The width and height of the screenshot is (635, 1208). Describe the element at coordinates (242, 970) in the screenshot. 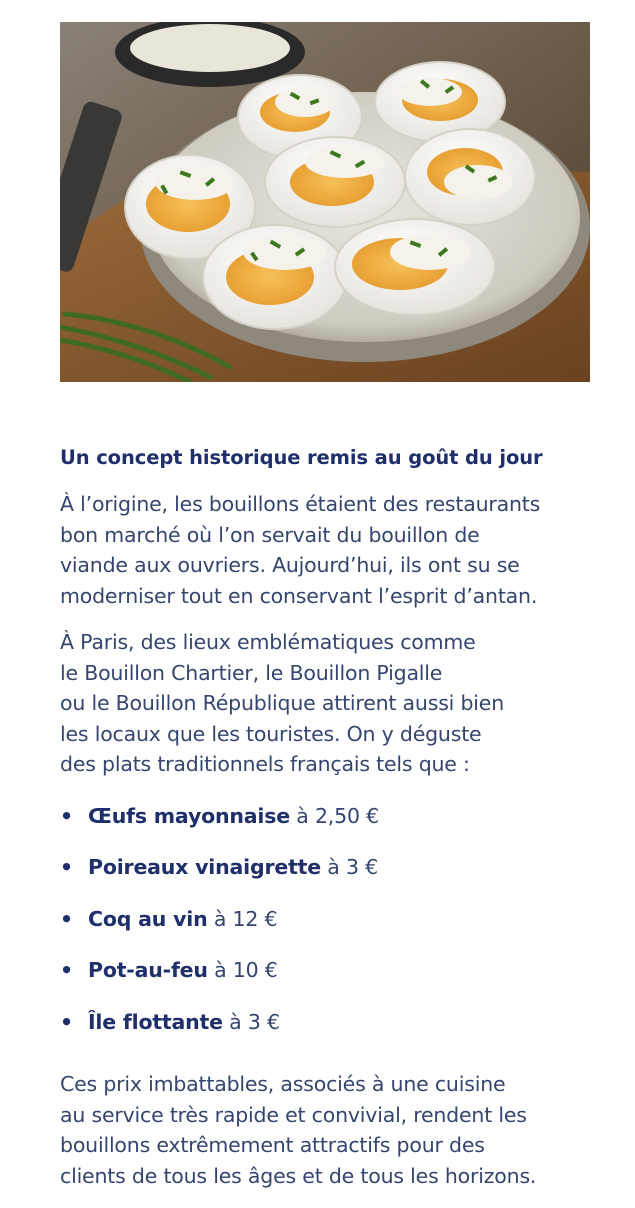

I see `dish-price: à 10 €` at that location.